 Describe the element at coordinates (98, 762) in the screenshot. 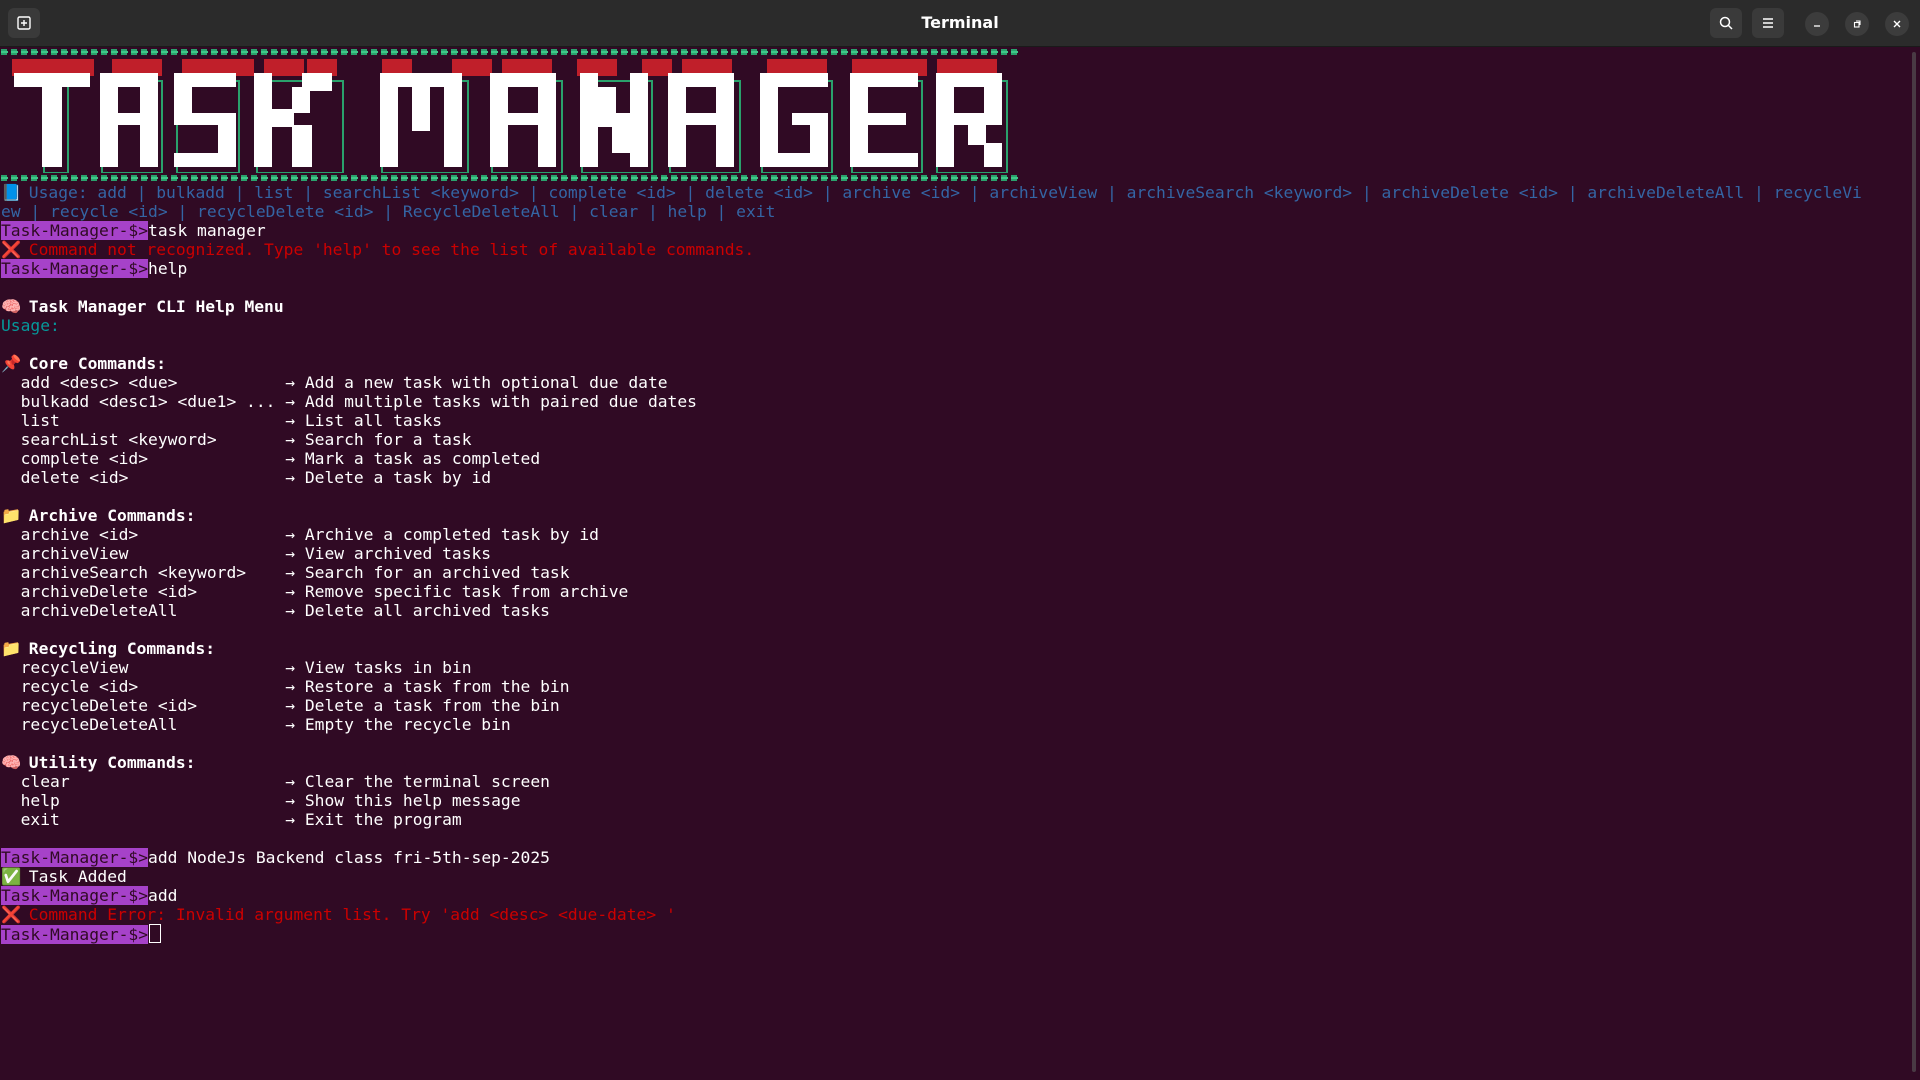

I see `utility-commands-heading: 🧠 Utility Commands:` at that location.